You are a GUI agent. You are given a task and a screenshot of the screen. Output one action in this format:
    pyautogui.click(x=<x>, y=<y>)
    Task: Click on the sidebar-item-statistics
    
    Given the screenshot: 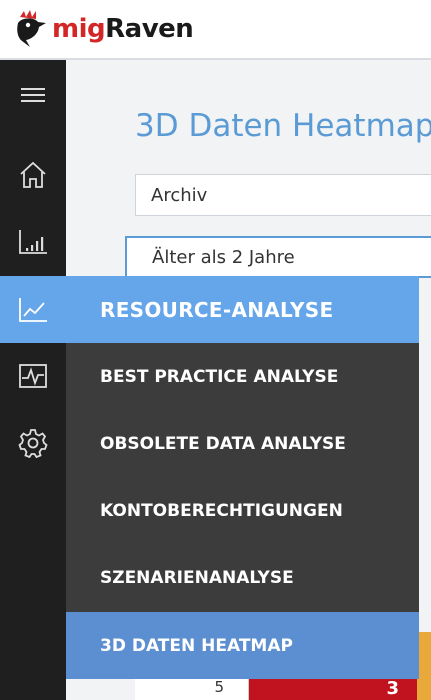 What is the action you would take?
    pyautogui.click(x=33, y=242)
    